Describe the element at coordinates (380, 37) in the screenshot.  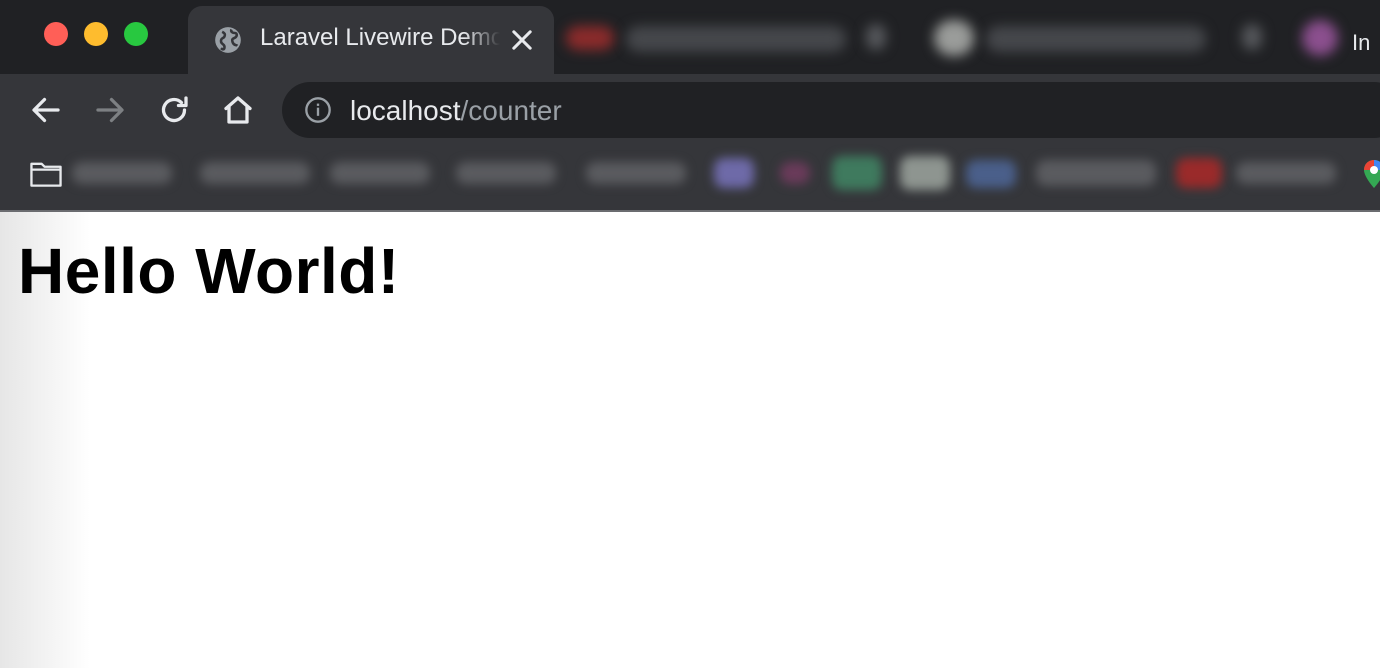
I see `tab-title: Laravel Livewire Demo` at that location.